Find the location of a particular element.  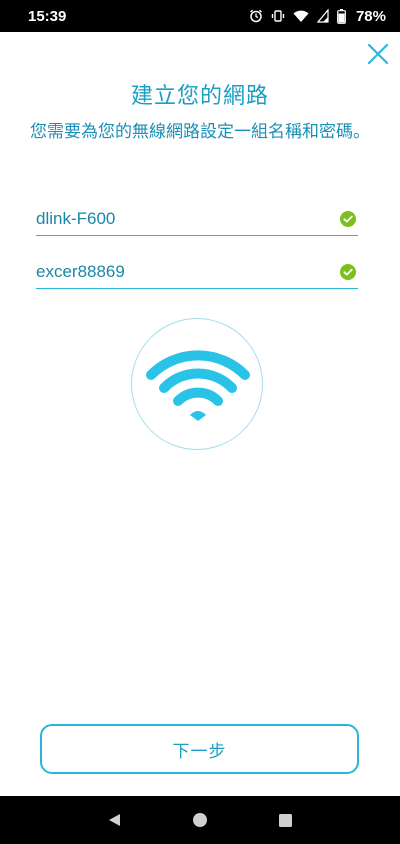

close-icon is located at coordinates (378, 54).